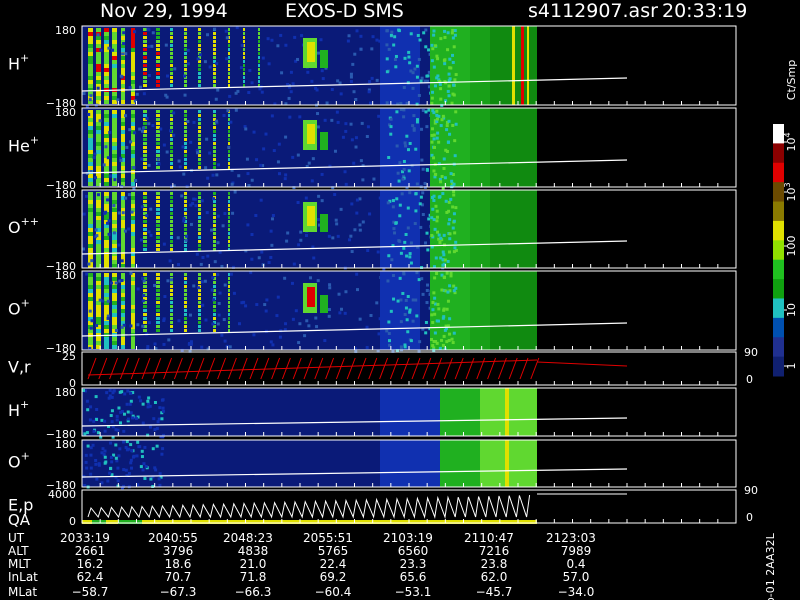 This screenshot has height=600, width=800. What do you see at coordinates (576, 577) in the screenshot?
I see `footer-value: 57.0` at bounding box center [576, 577].